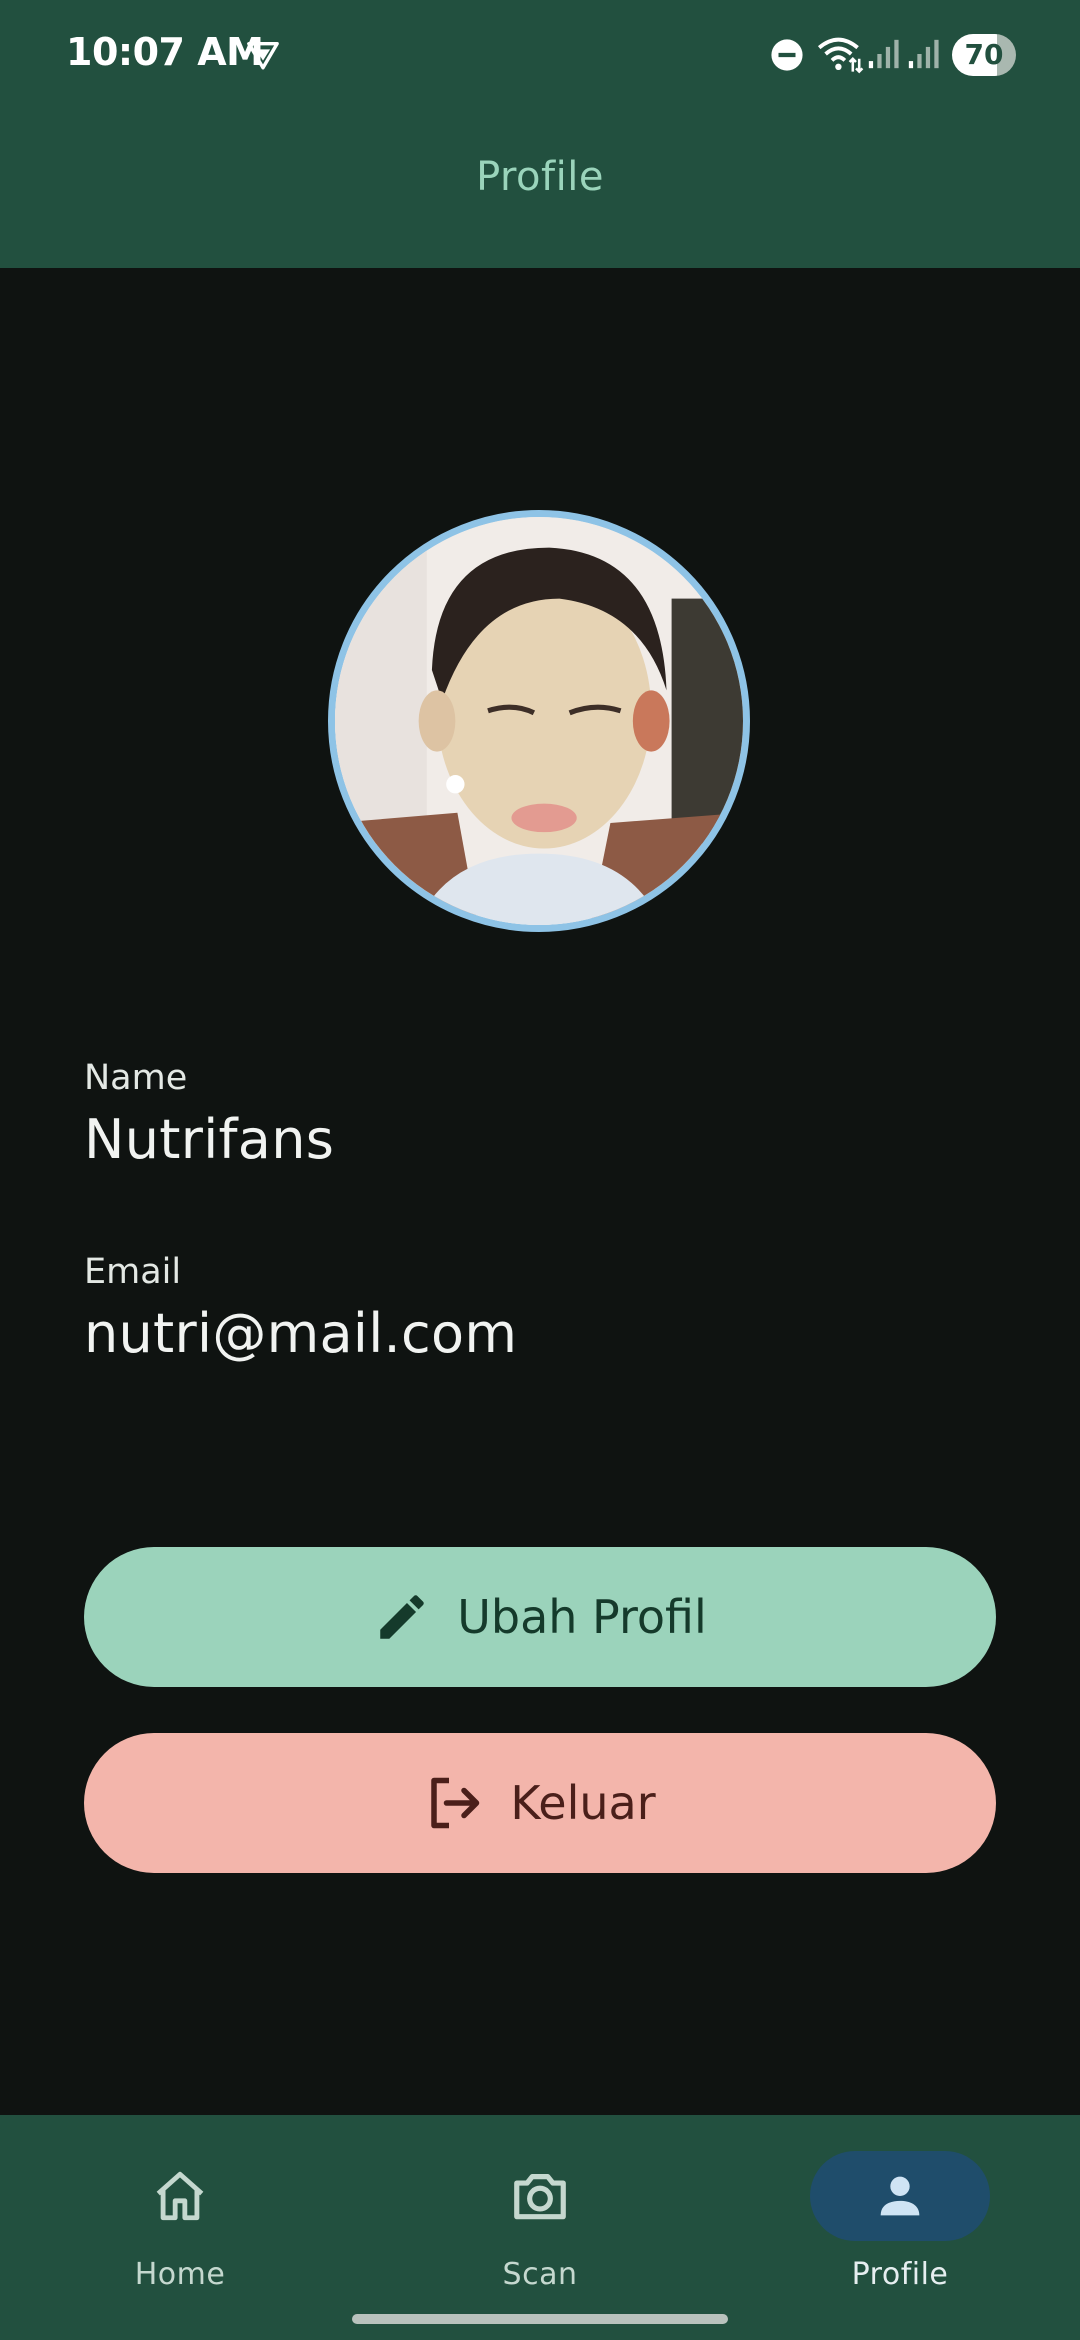 The image size is (1080, 2340). What do you see at coordinates (301, 1333) in the screenshot?
I see `email-value: nutri@mail.com` at bounding box center [301, 1333].